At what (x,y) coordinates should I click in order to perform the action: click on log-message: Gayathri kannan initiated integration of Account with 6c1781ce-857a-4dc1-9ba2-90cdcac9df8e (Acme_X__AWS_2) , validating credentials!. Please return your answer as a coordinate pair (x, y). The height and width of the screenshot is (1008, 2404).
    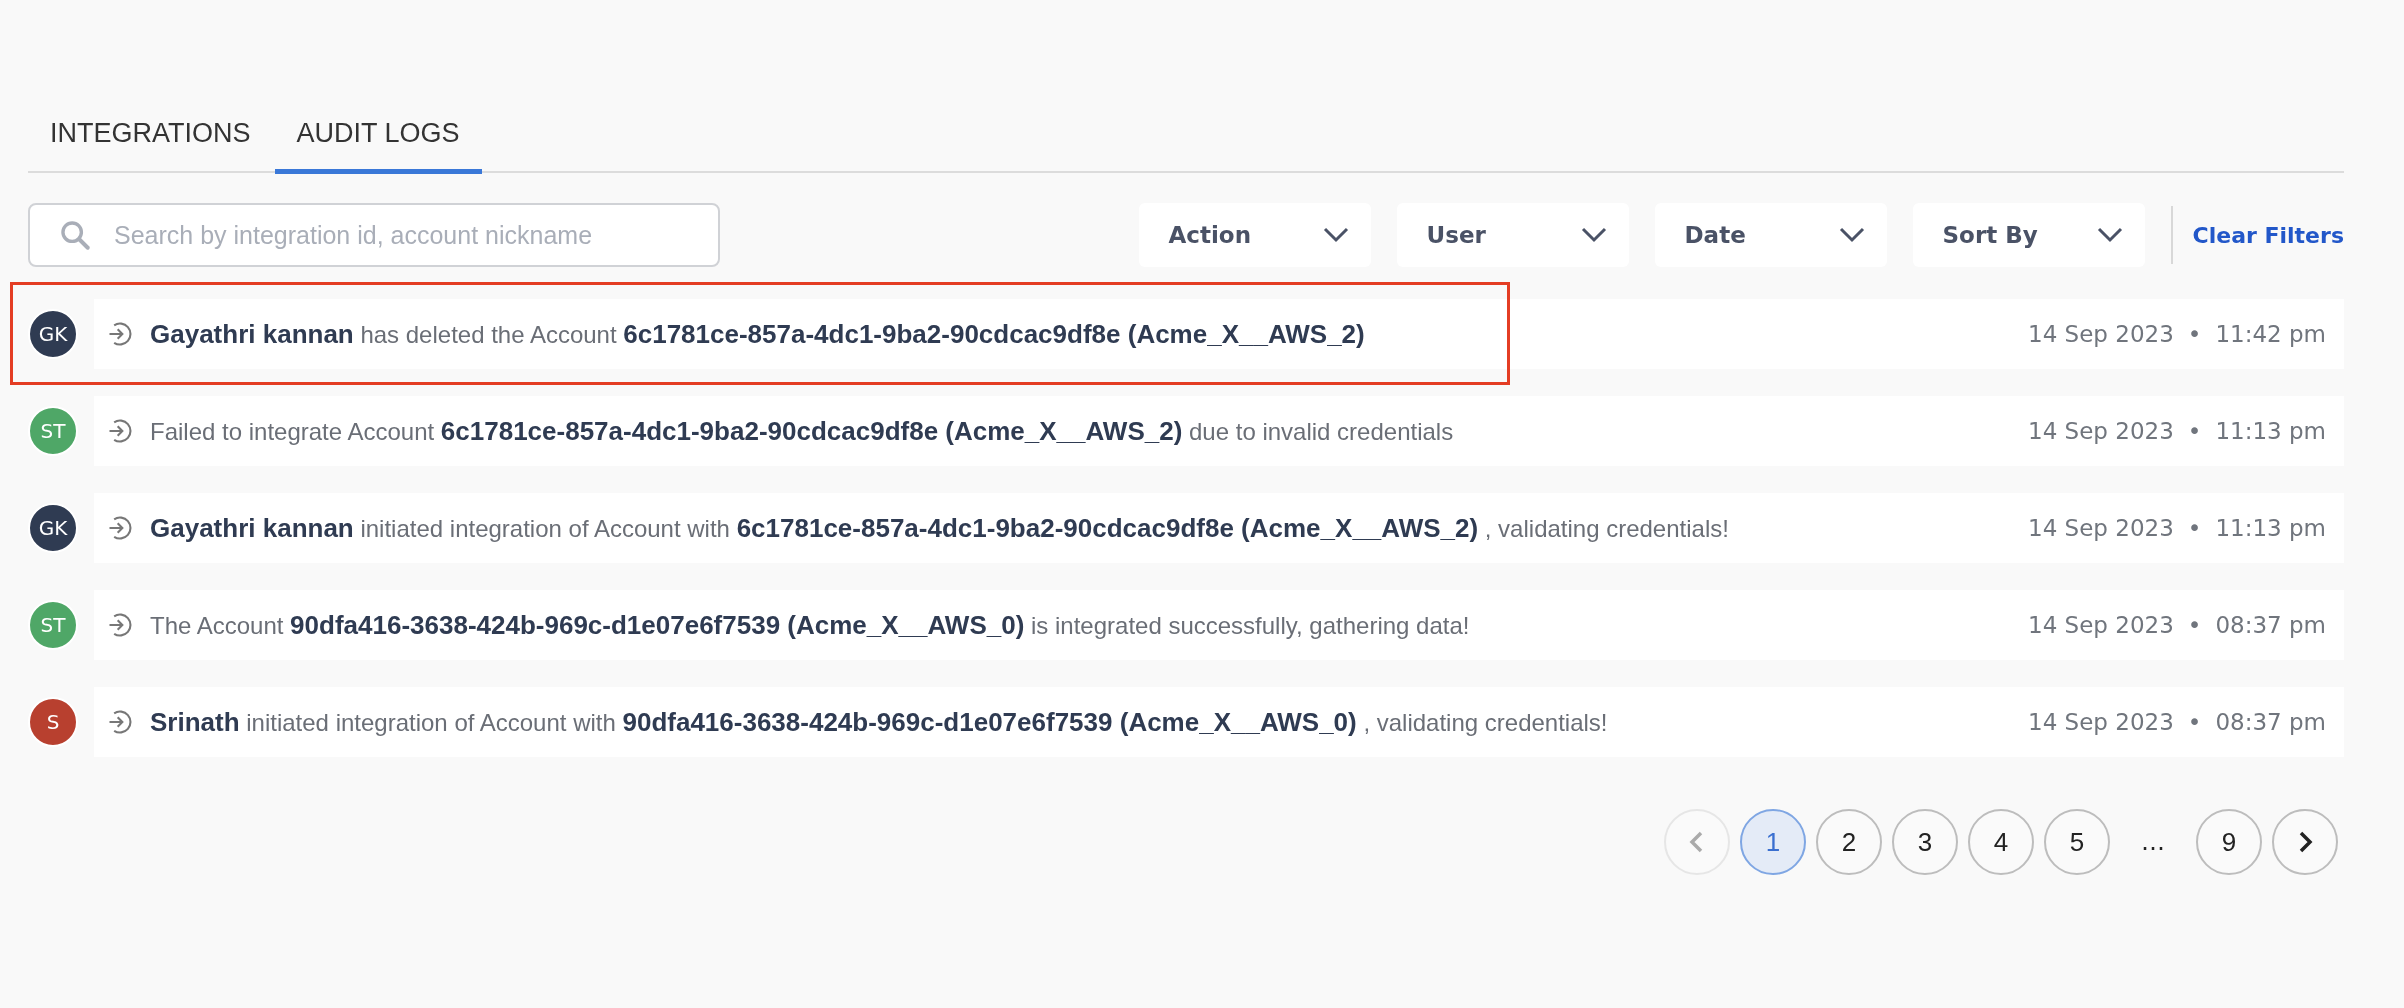
    Looking at the image, I should click on (940, 528).